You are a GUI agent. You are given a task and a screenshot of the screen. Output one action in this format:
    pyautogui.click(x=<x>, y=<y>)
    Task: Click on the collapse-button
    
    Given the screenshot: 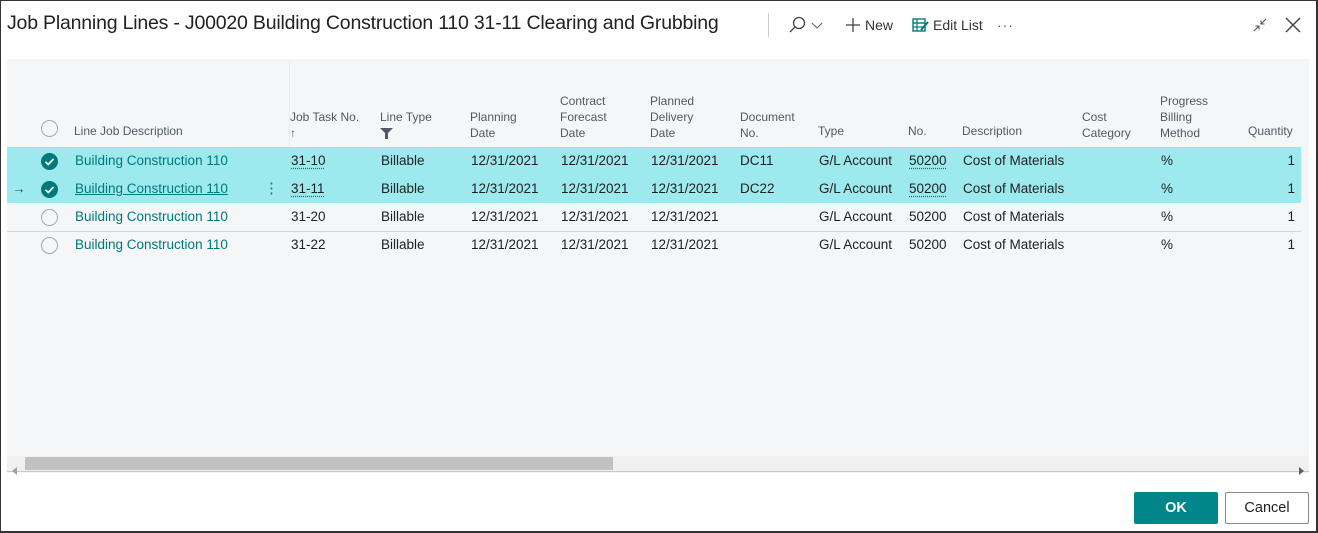 What is the action you would take?
    pyautogui.click(x=1260, y=25)
    